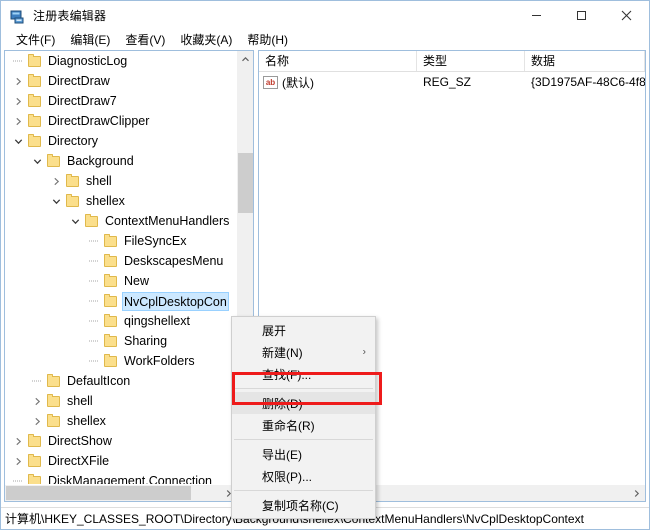  I want to click on window-controls, so click(581, 15).